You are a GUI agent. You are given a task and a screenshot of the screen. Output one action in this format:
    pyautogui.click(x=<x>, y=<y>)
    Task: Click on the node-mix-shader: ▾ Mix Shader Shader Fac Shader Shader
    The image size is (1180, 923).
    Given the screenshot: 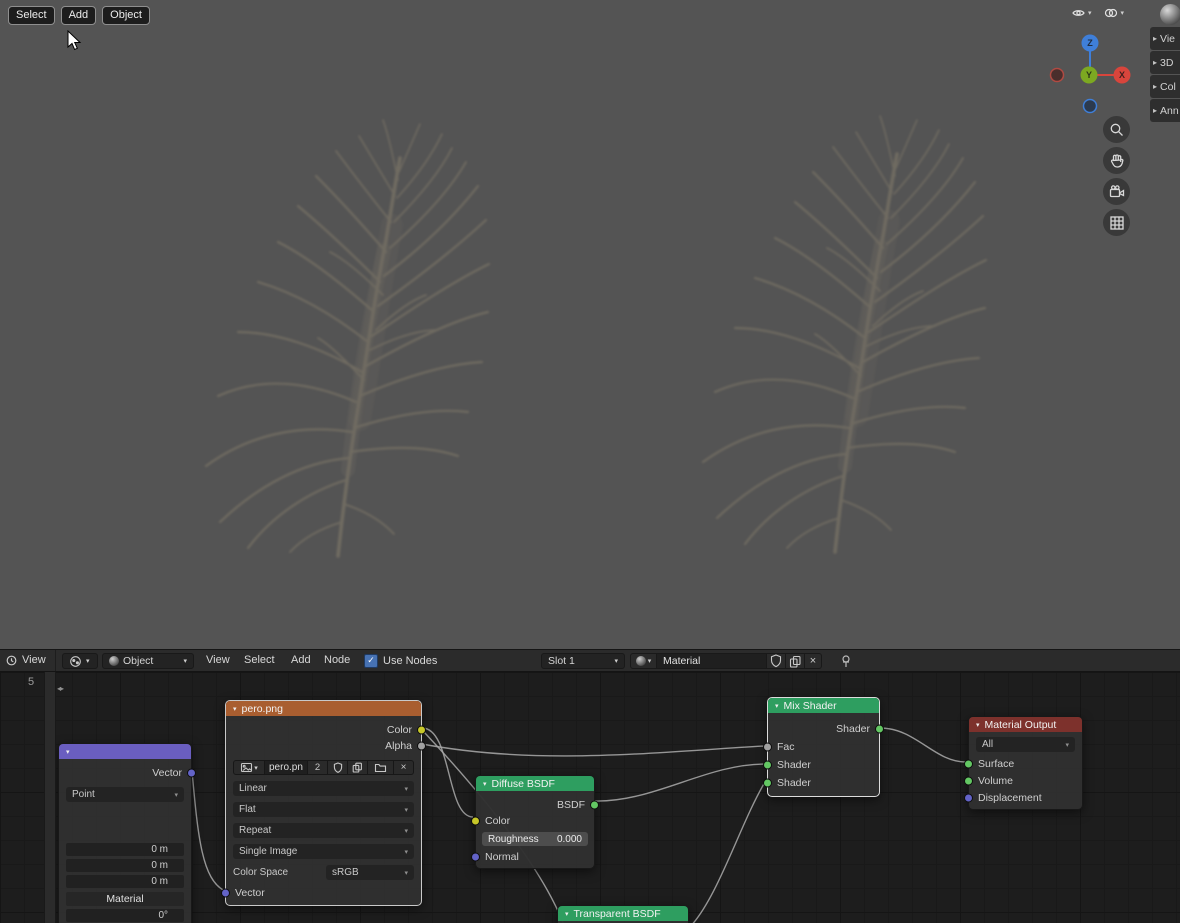 What is the action you would take?
    pyautogui.click(x=823, y=747)
    